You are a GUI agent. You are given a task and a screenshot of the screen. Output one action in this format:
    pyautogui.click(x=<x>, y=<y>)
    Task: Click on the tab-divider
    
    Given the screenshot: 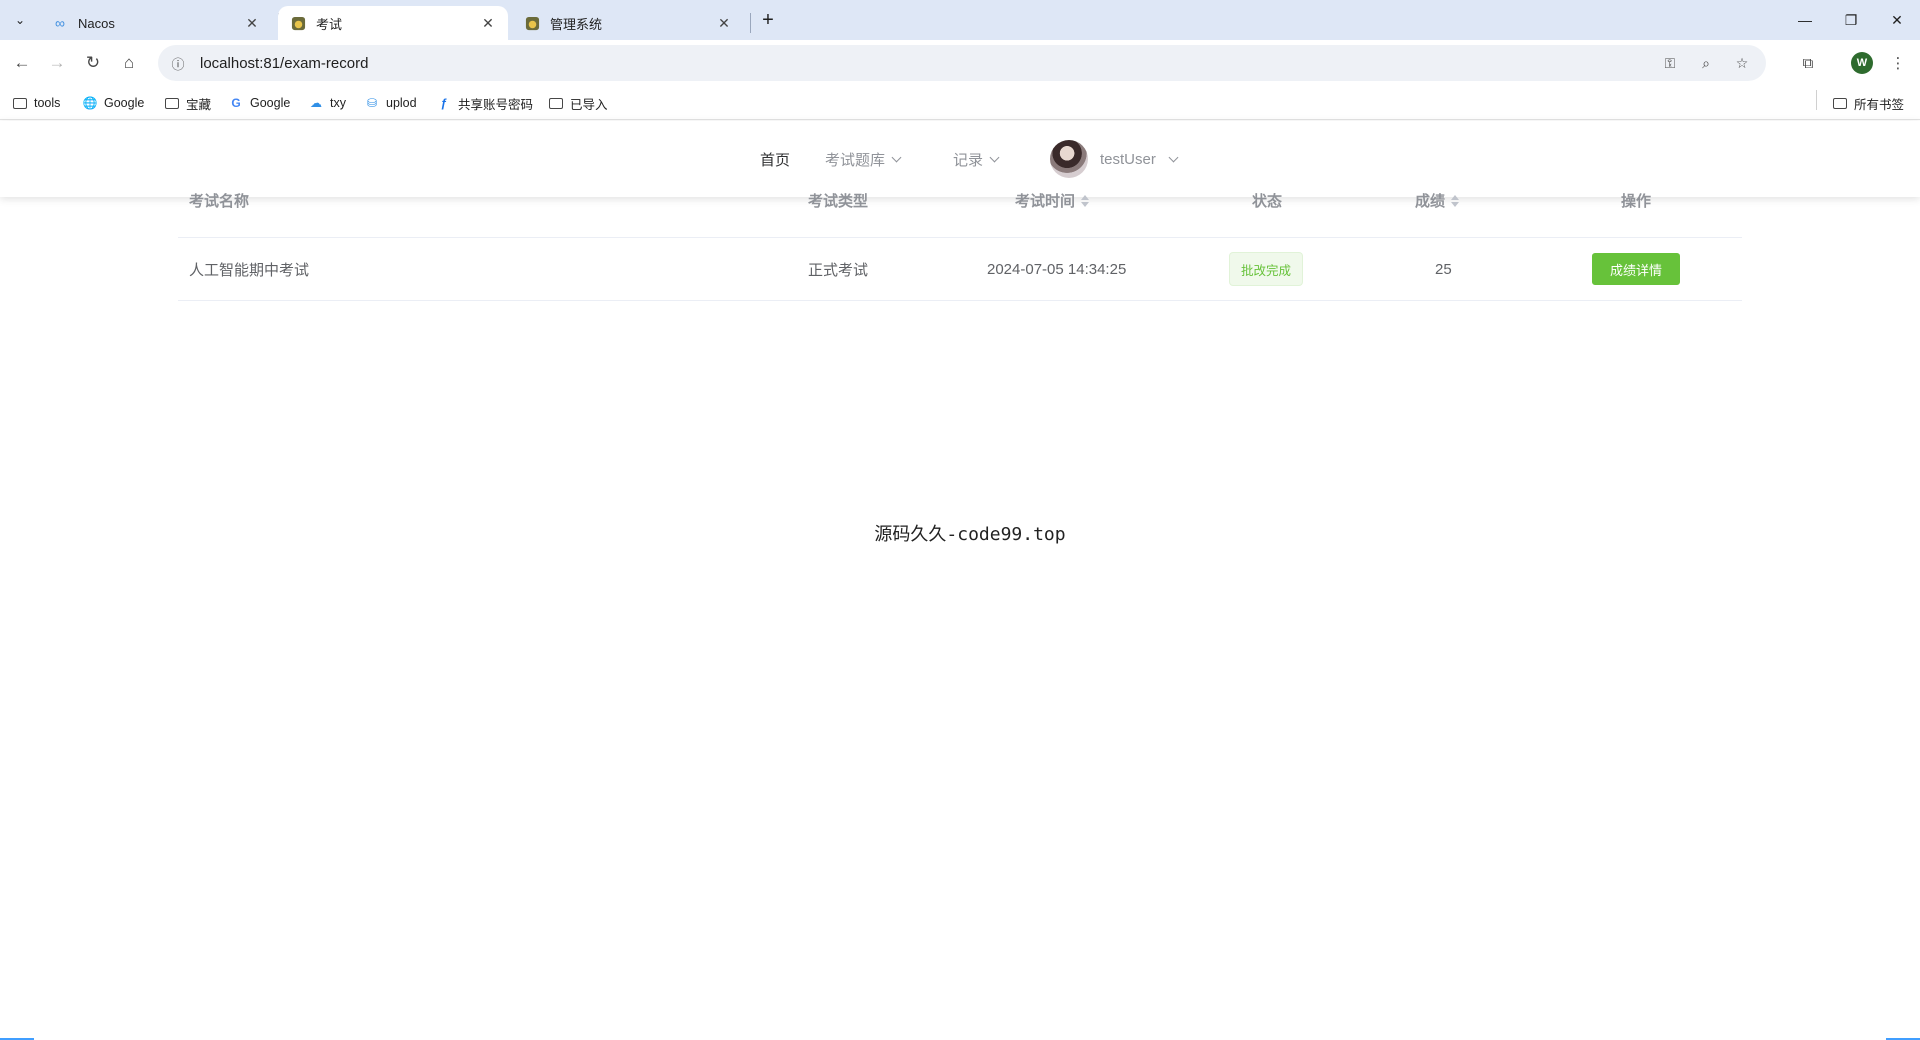 What is the action you would take?
    pyautogui.click(x=750, y=23)
    